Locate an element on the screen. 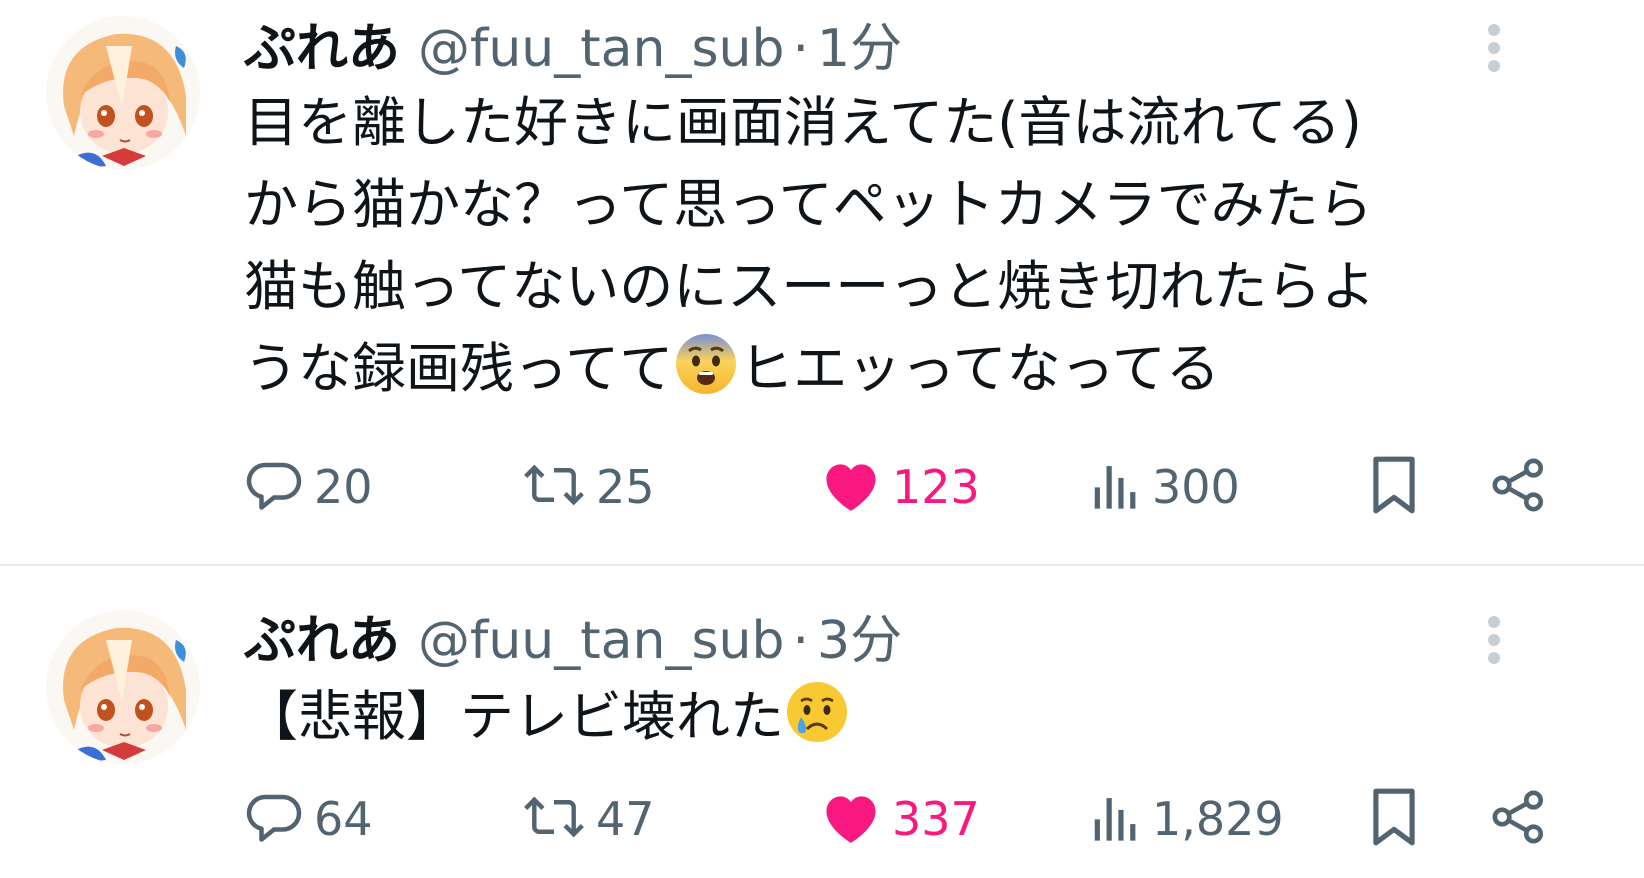  timestamp: 3分 is located at coordinates (859, 635).